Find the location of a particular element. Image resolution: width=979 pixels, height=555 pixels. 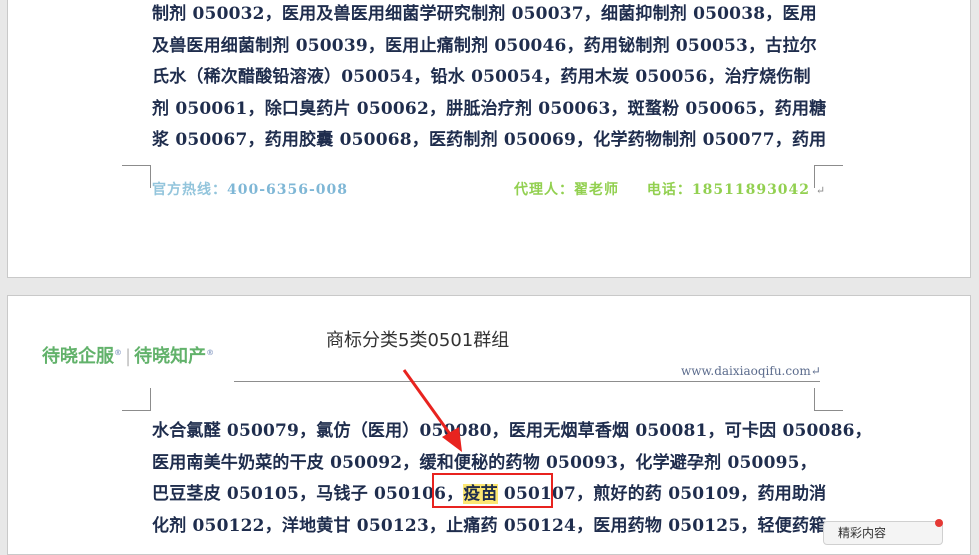

related-content-widget: 精彩内容 is located at coordinates (883, 533).